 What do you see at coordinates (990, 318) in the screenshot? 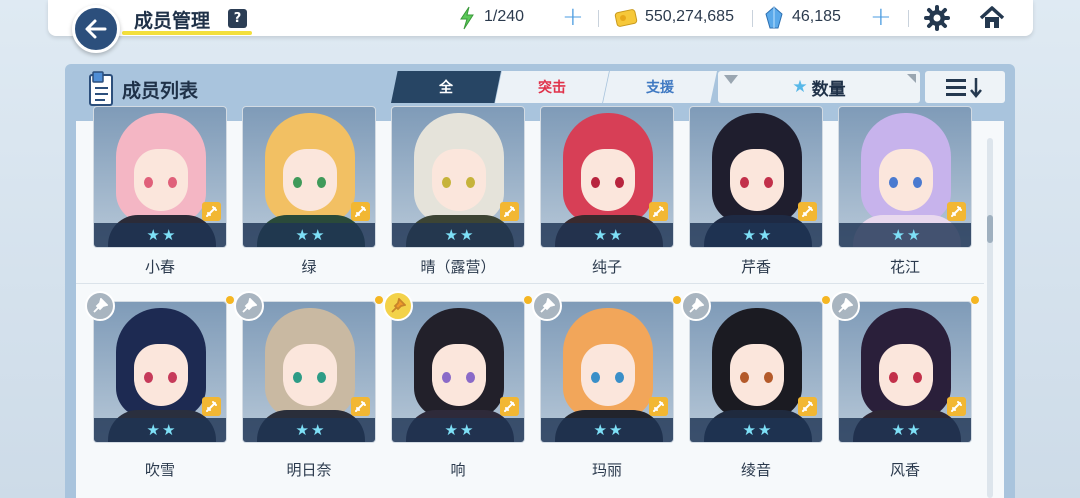
I see `scrollbar-track` at bounding box center [990, 318].